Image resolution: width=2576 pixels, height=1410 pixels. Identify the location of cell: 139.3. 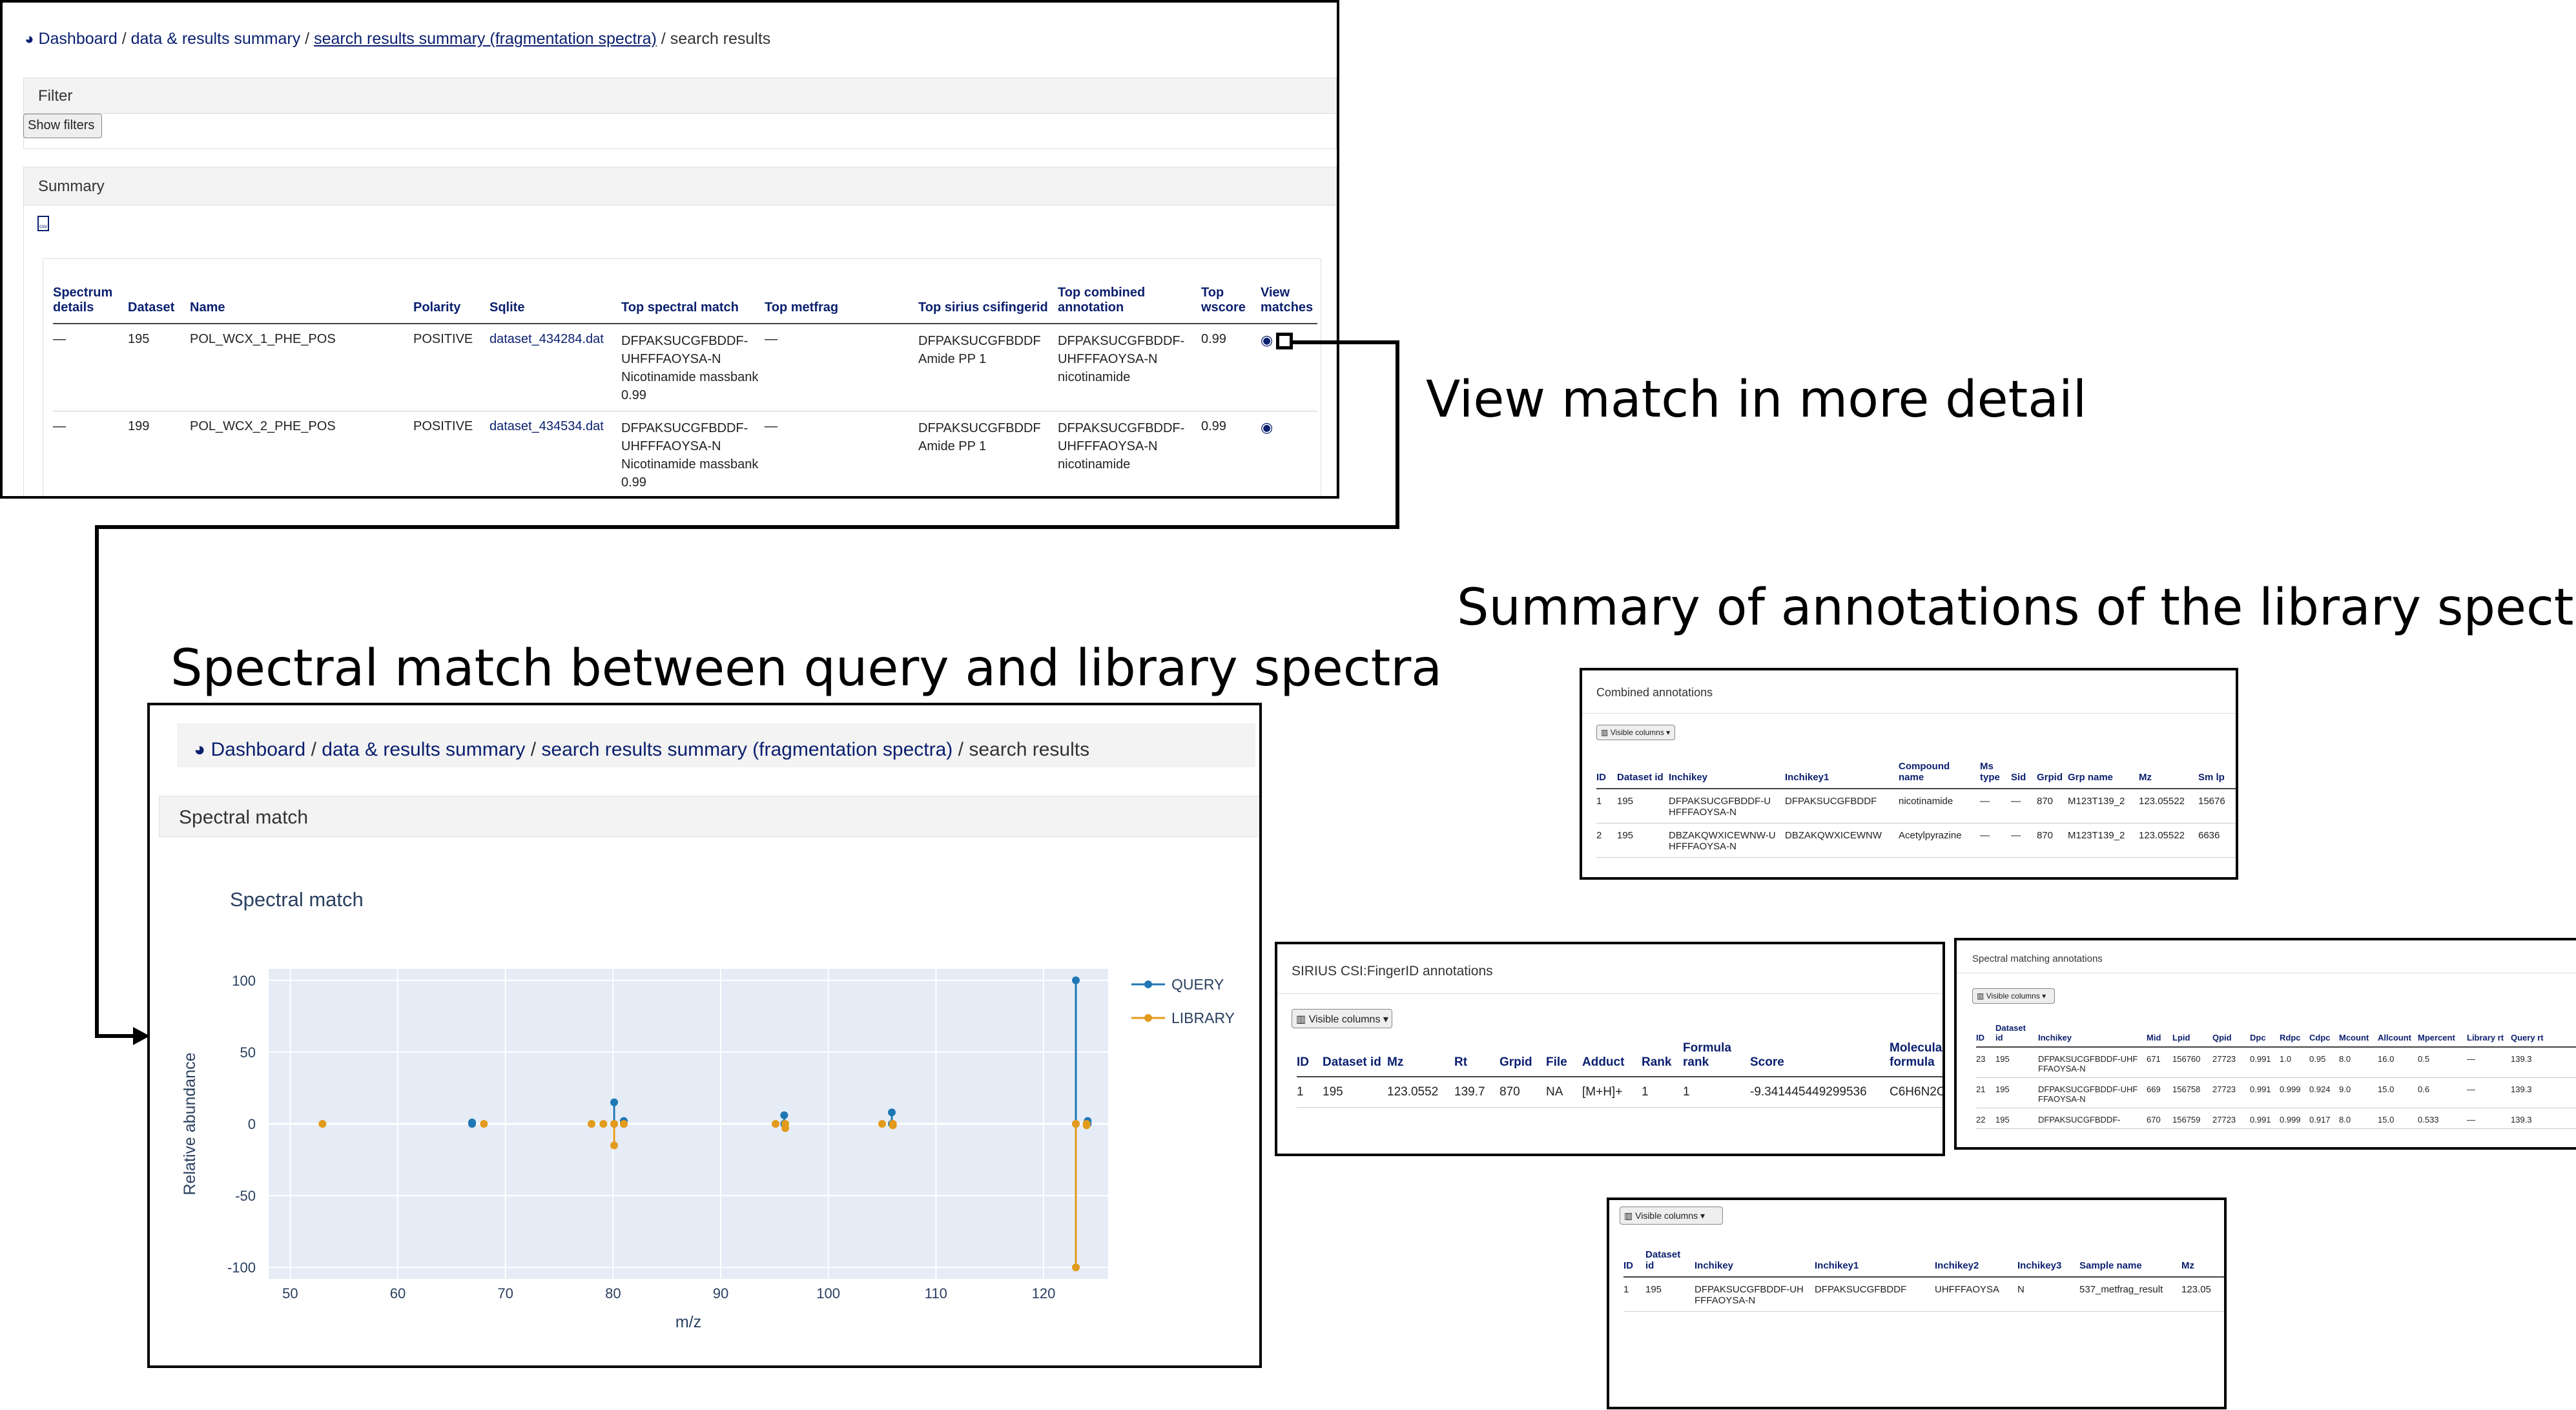
(2521, 1120).